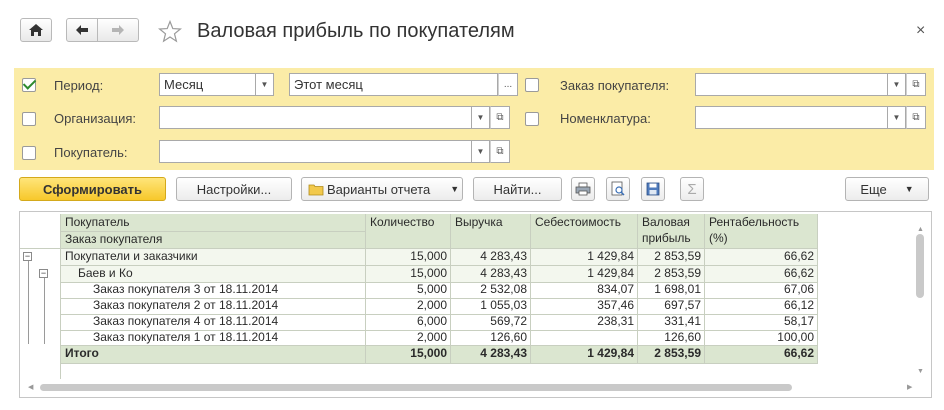 The width and height of the screenshot is (944, 410). I want to click on scroll-right-icon: ▶, so click(909, 387).